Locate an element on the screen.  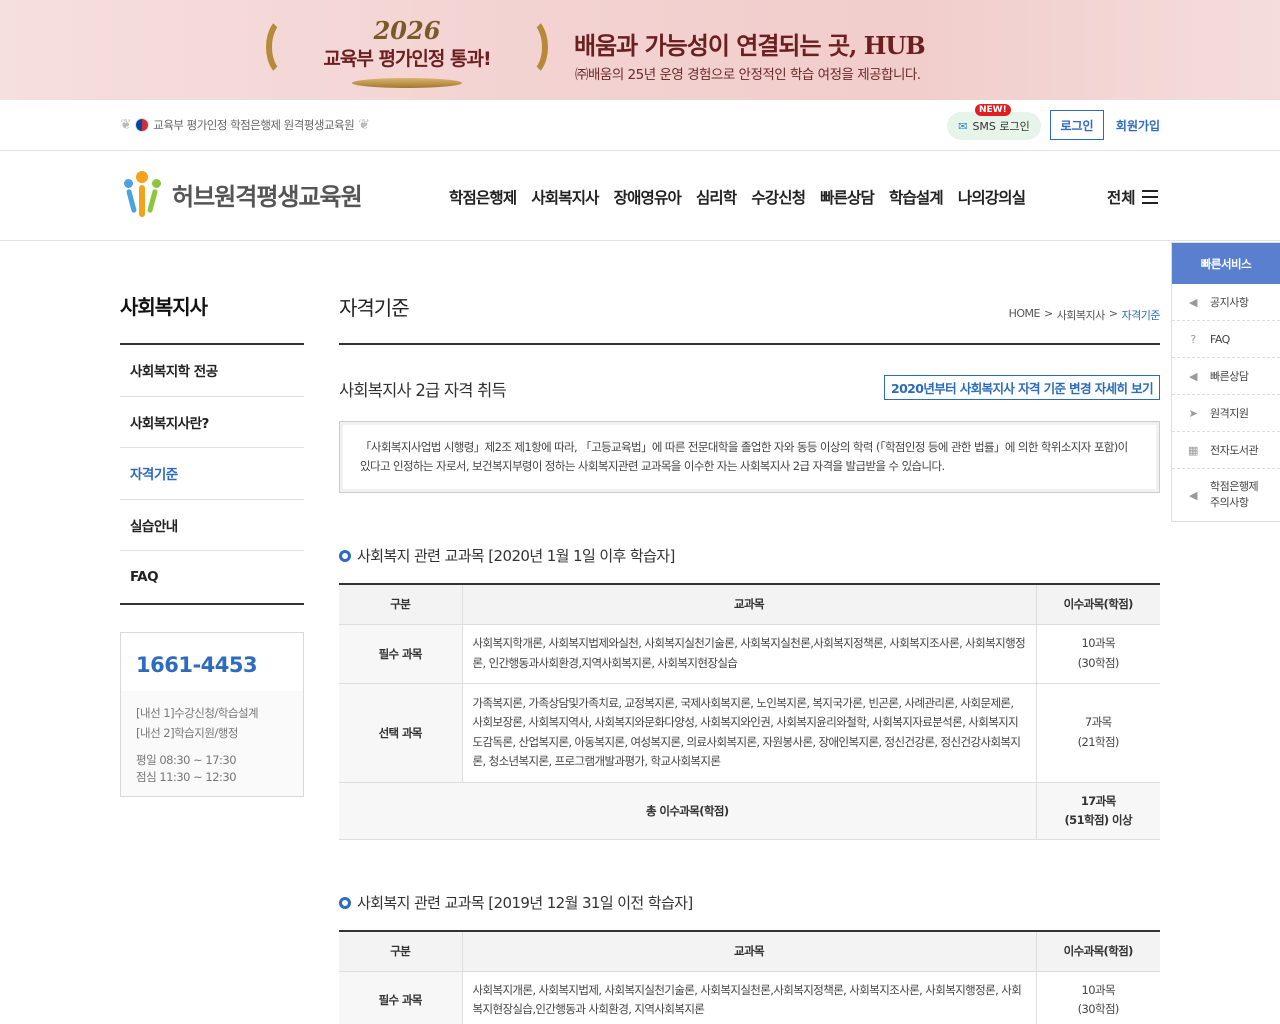
breadcrumb: HOME > 사회복지사 > 자격기준 is located at coordinates (1085, 315).